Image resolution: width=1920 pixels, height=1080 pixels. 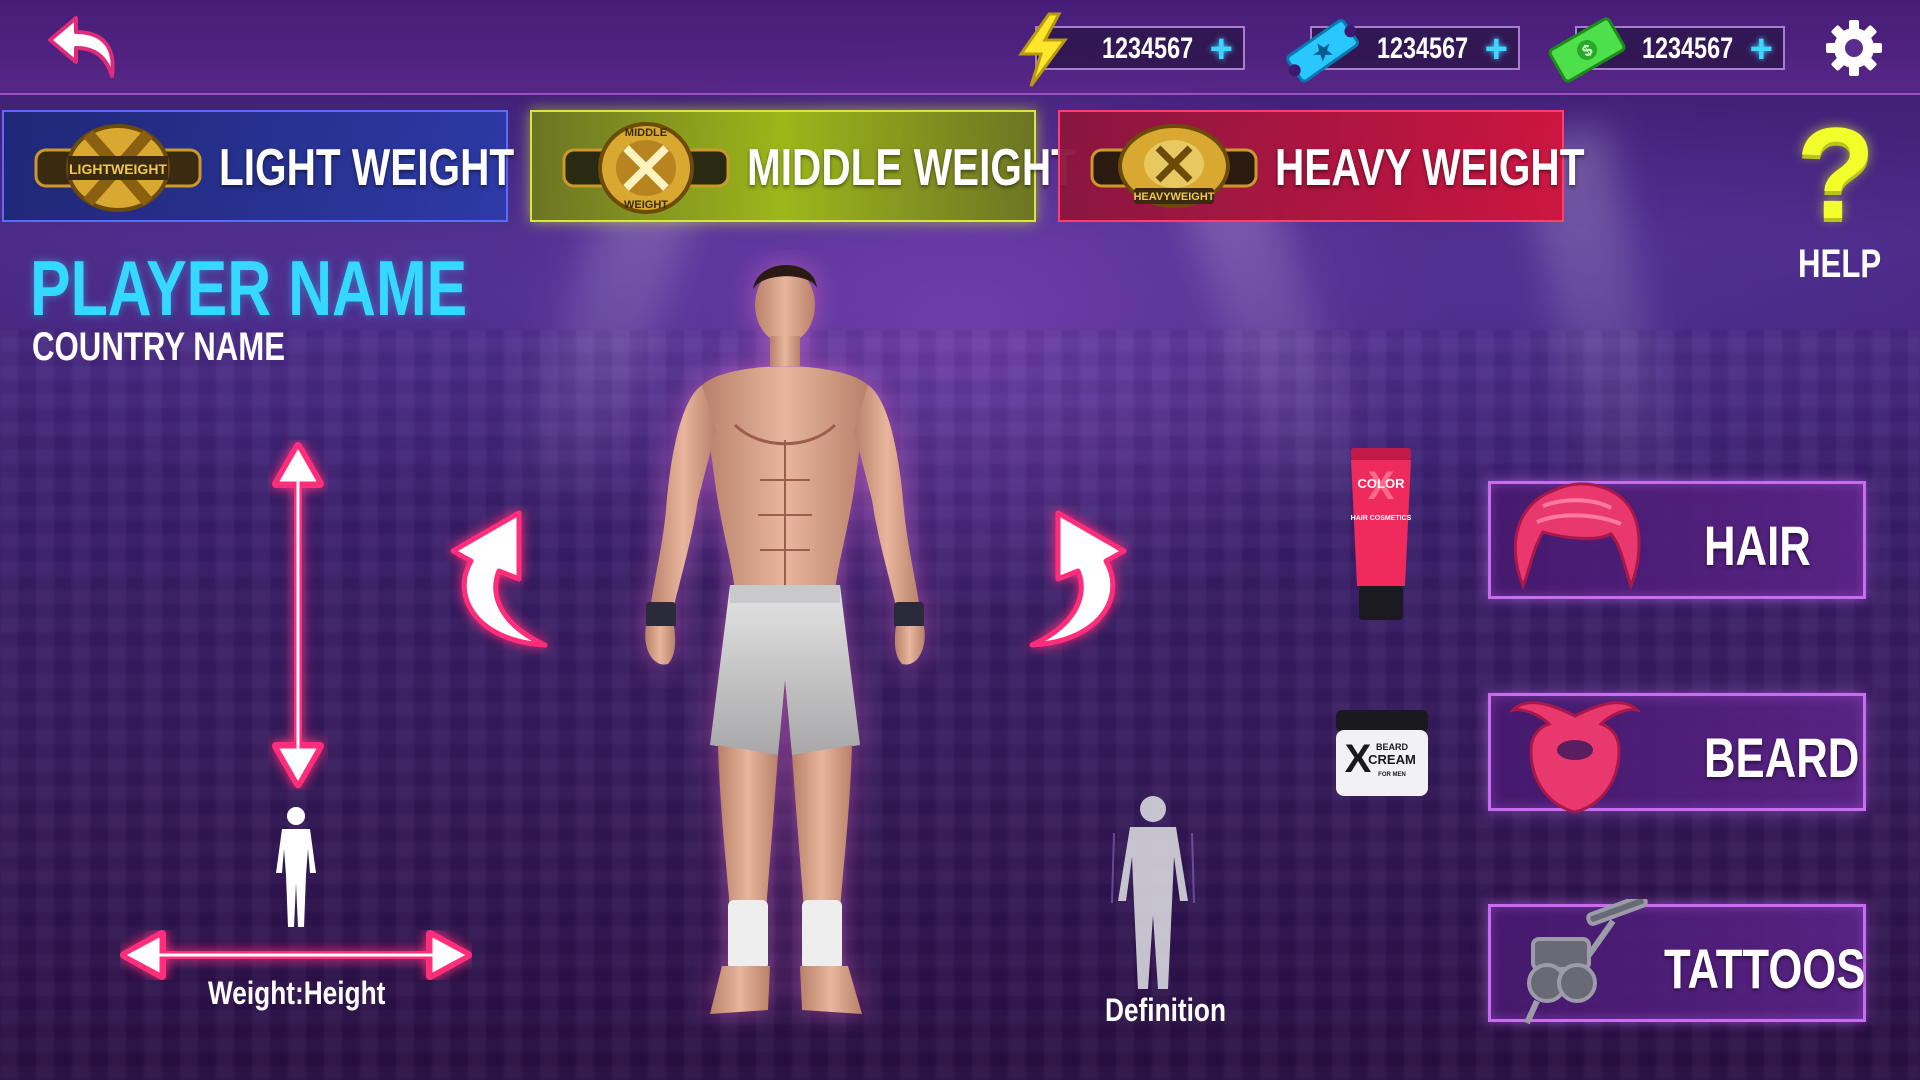 What do you see at coordinates (367, 168) in the screenshot?
I see `tab-light-weight-label: LIGHT WEIGHT` at bounding box center [367, 168].